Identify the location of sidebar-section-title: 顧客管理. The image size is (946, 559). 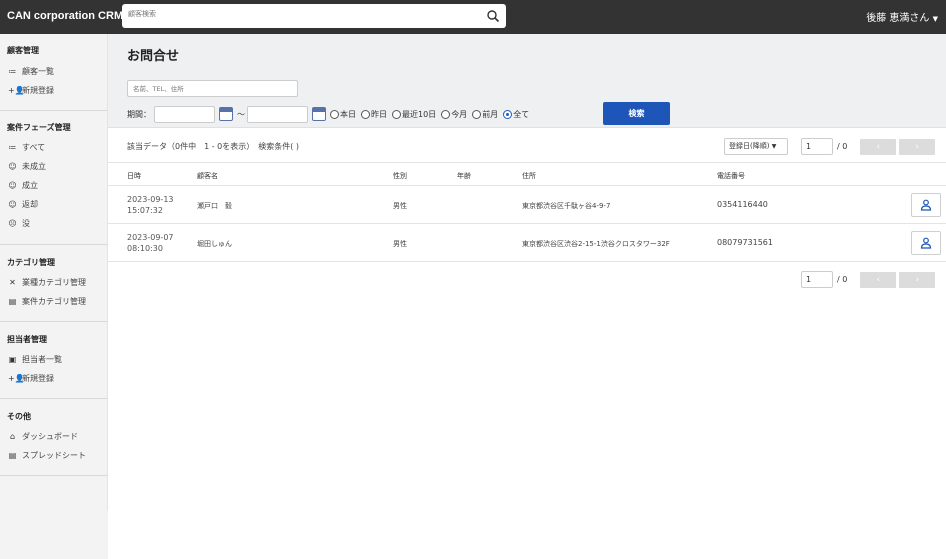
(23, 50).